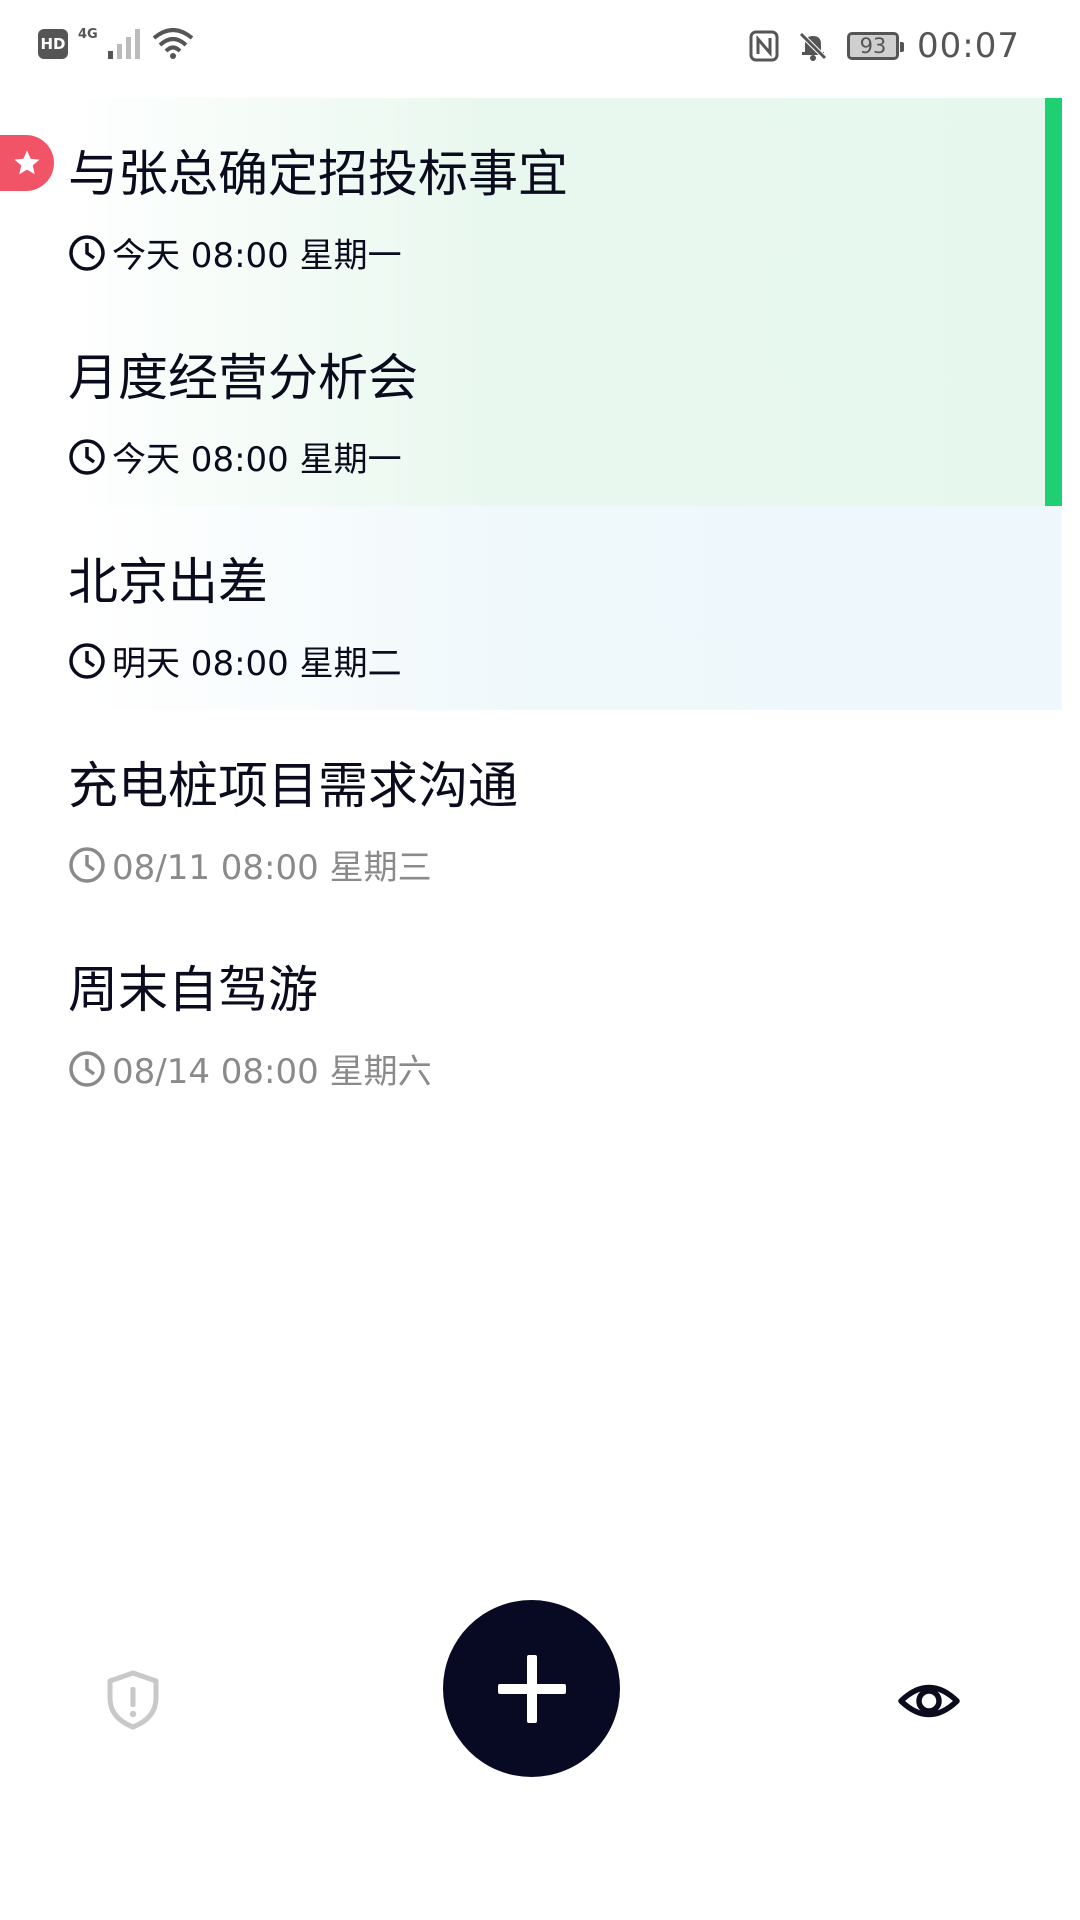 The height and width of the screenshot is (1920, 1080). I want to click on reminder-time-row: 明天 08:00 星期二, so click(235, 660).